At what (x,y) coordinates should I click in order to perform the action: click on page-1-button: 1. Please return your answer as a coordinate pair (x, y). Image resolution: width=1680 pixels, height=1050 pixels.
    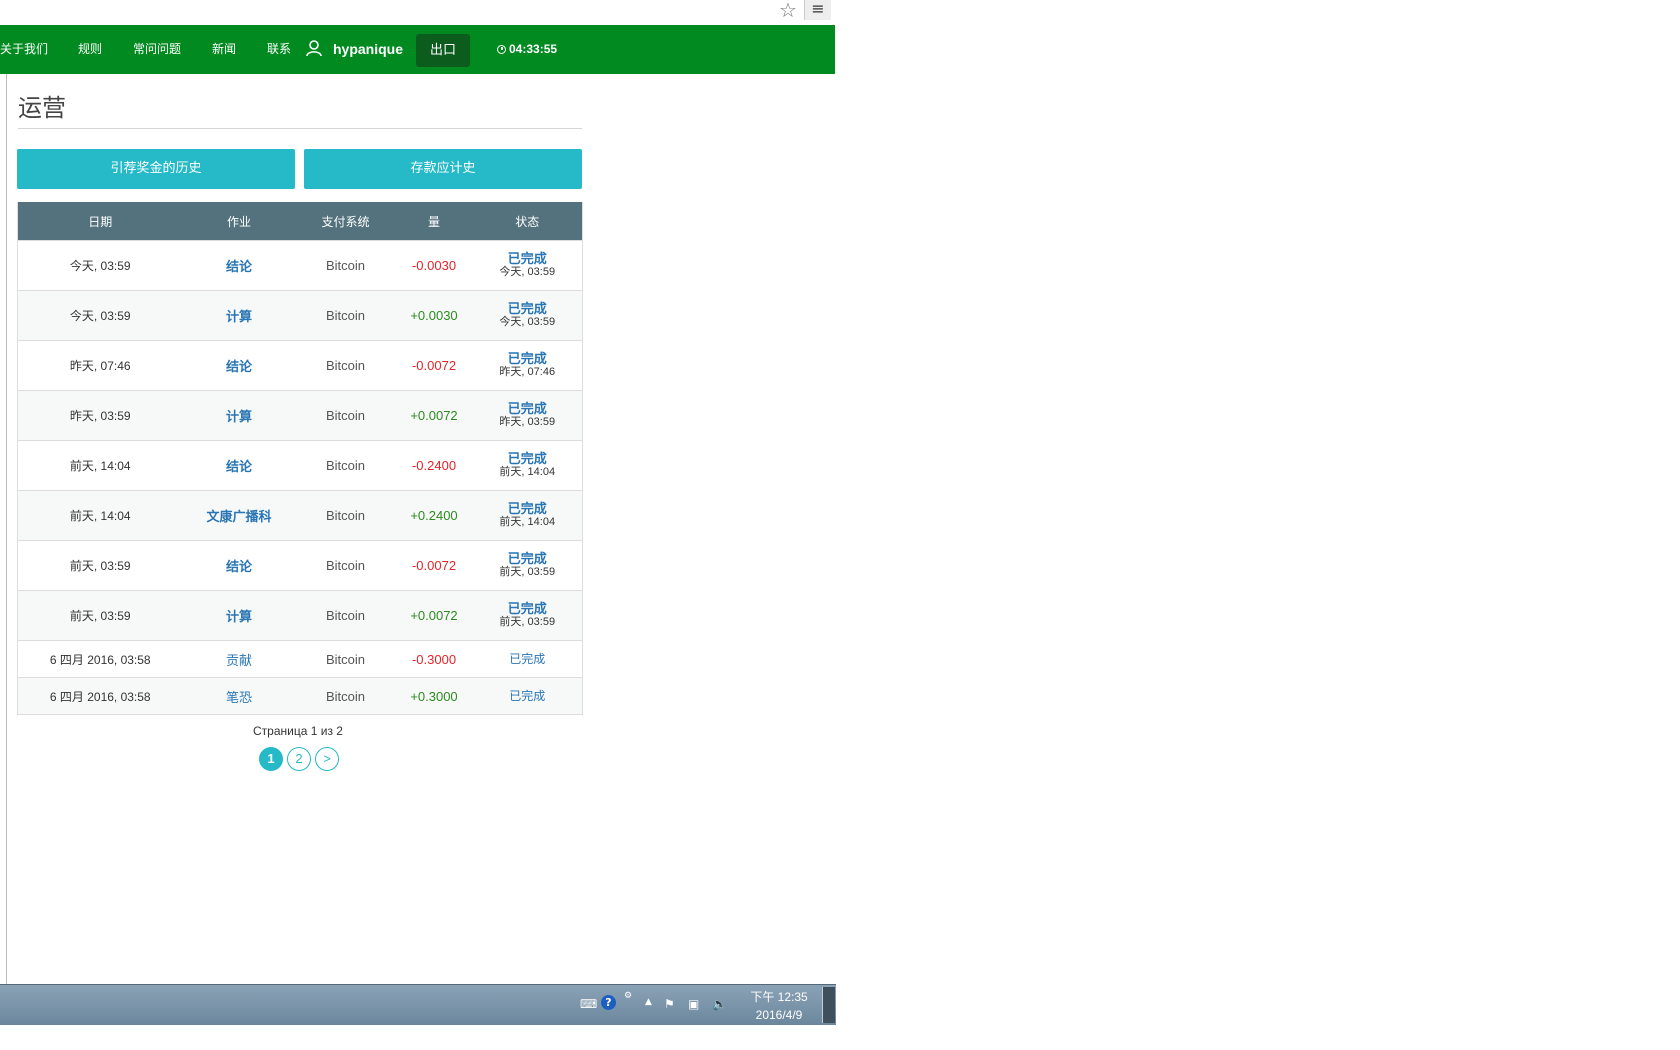
    Looking at the image, I should click on (271, 759).